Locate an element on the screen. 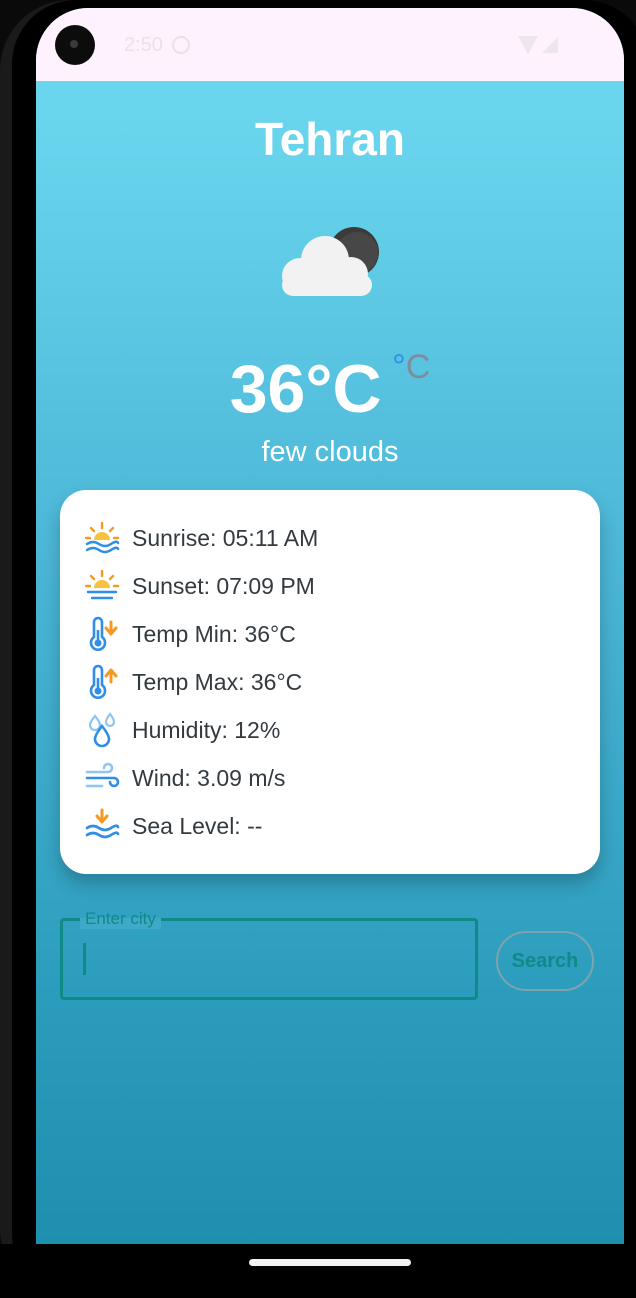  wind-icon is located at coordinates (102, 775).